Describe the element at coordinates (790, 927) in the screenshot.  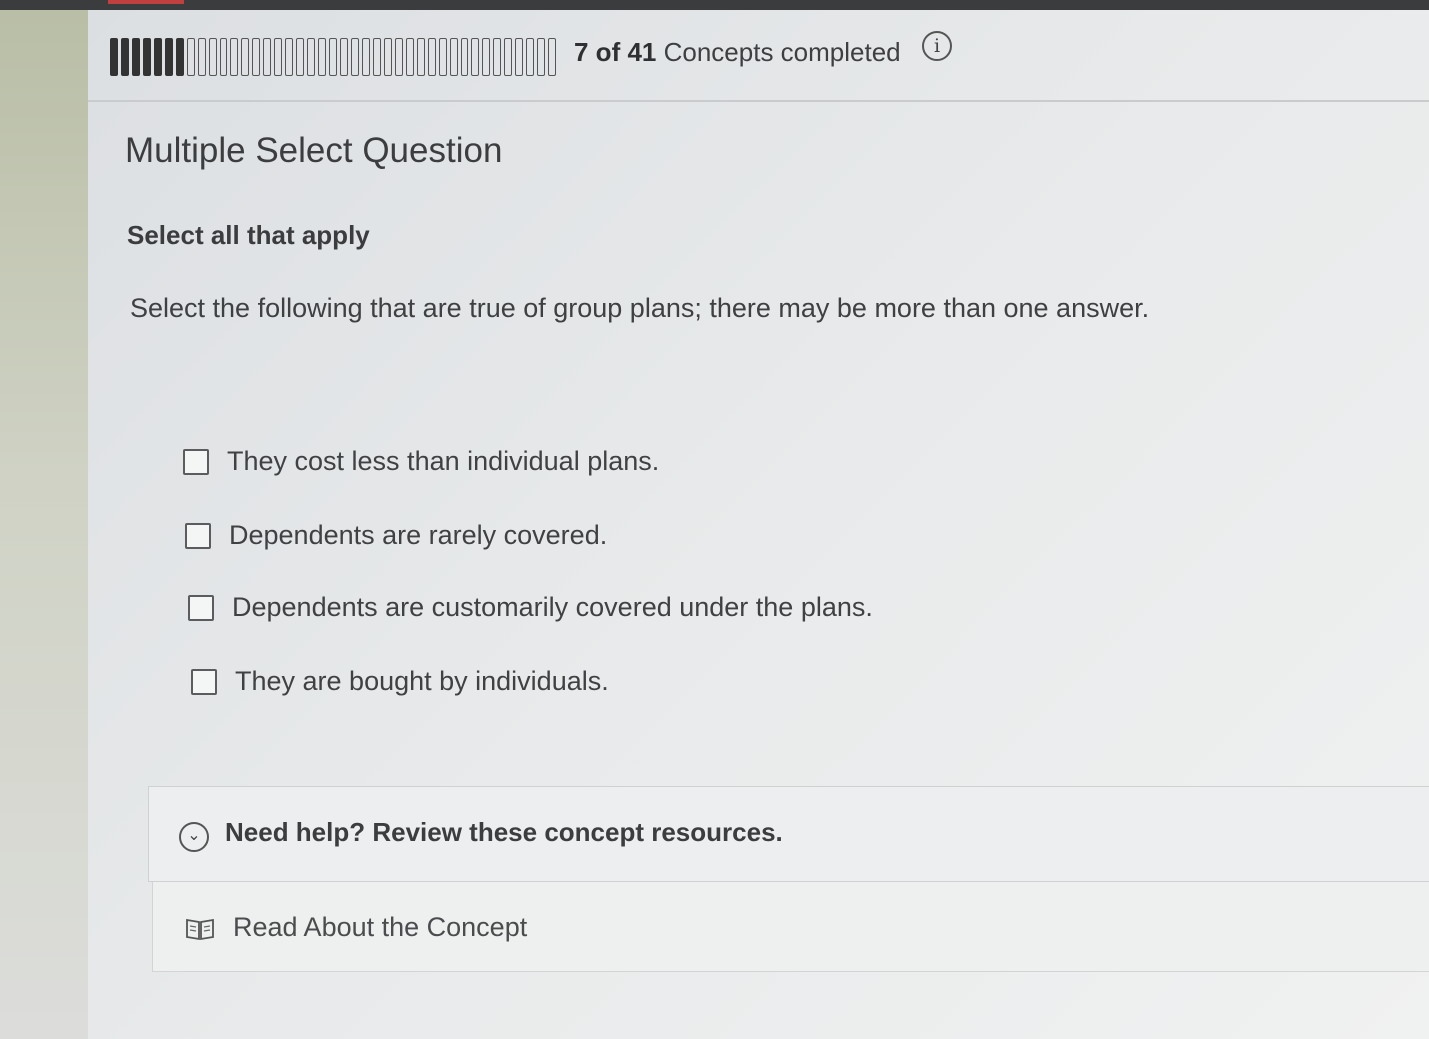
I see `read-about-concept-link: Read About the Concept` at that location.